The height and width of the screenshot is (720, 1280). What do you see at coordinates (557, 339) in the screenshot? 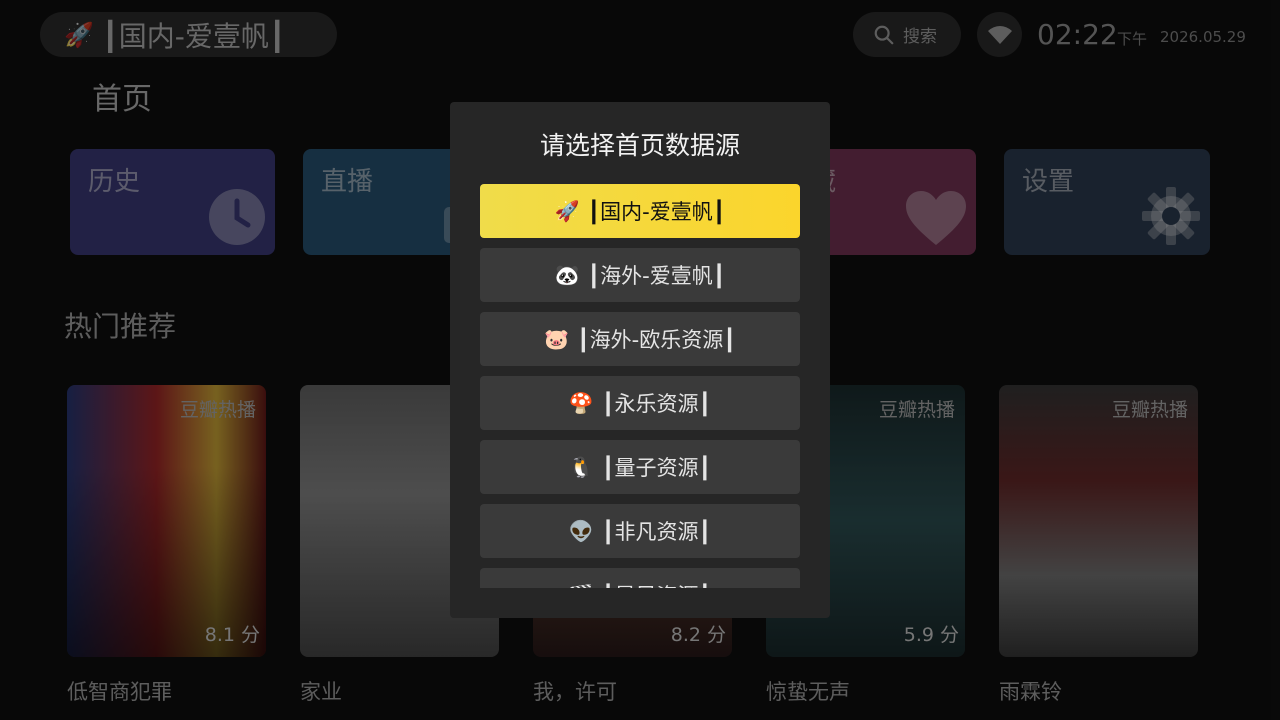
I see `pig-icon: 🐷` at bounding box center [557, 339].